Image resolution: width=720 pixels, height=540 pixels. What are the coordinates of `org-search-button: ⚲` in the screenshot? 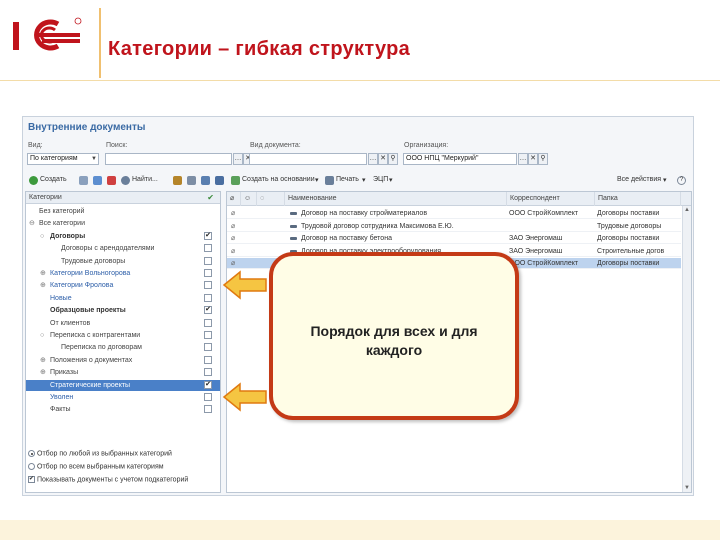 It's located at (543, 159).